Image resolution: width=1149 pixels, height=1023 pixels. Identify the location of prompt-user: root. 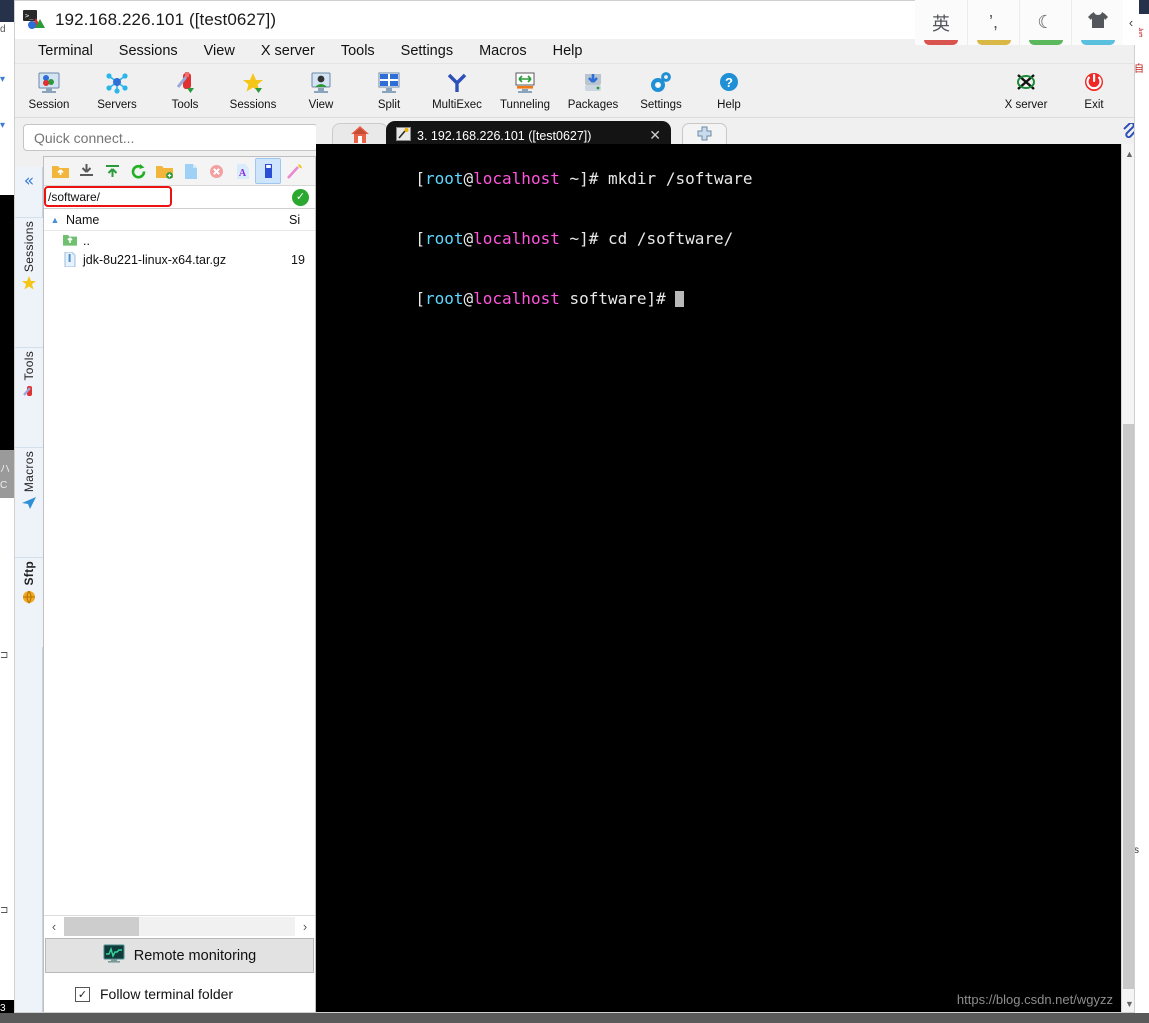
(444, 178).